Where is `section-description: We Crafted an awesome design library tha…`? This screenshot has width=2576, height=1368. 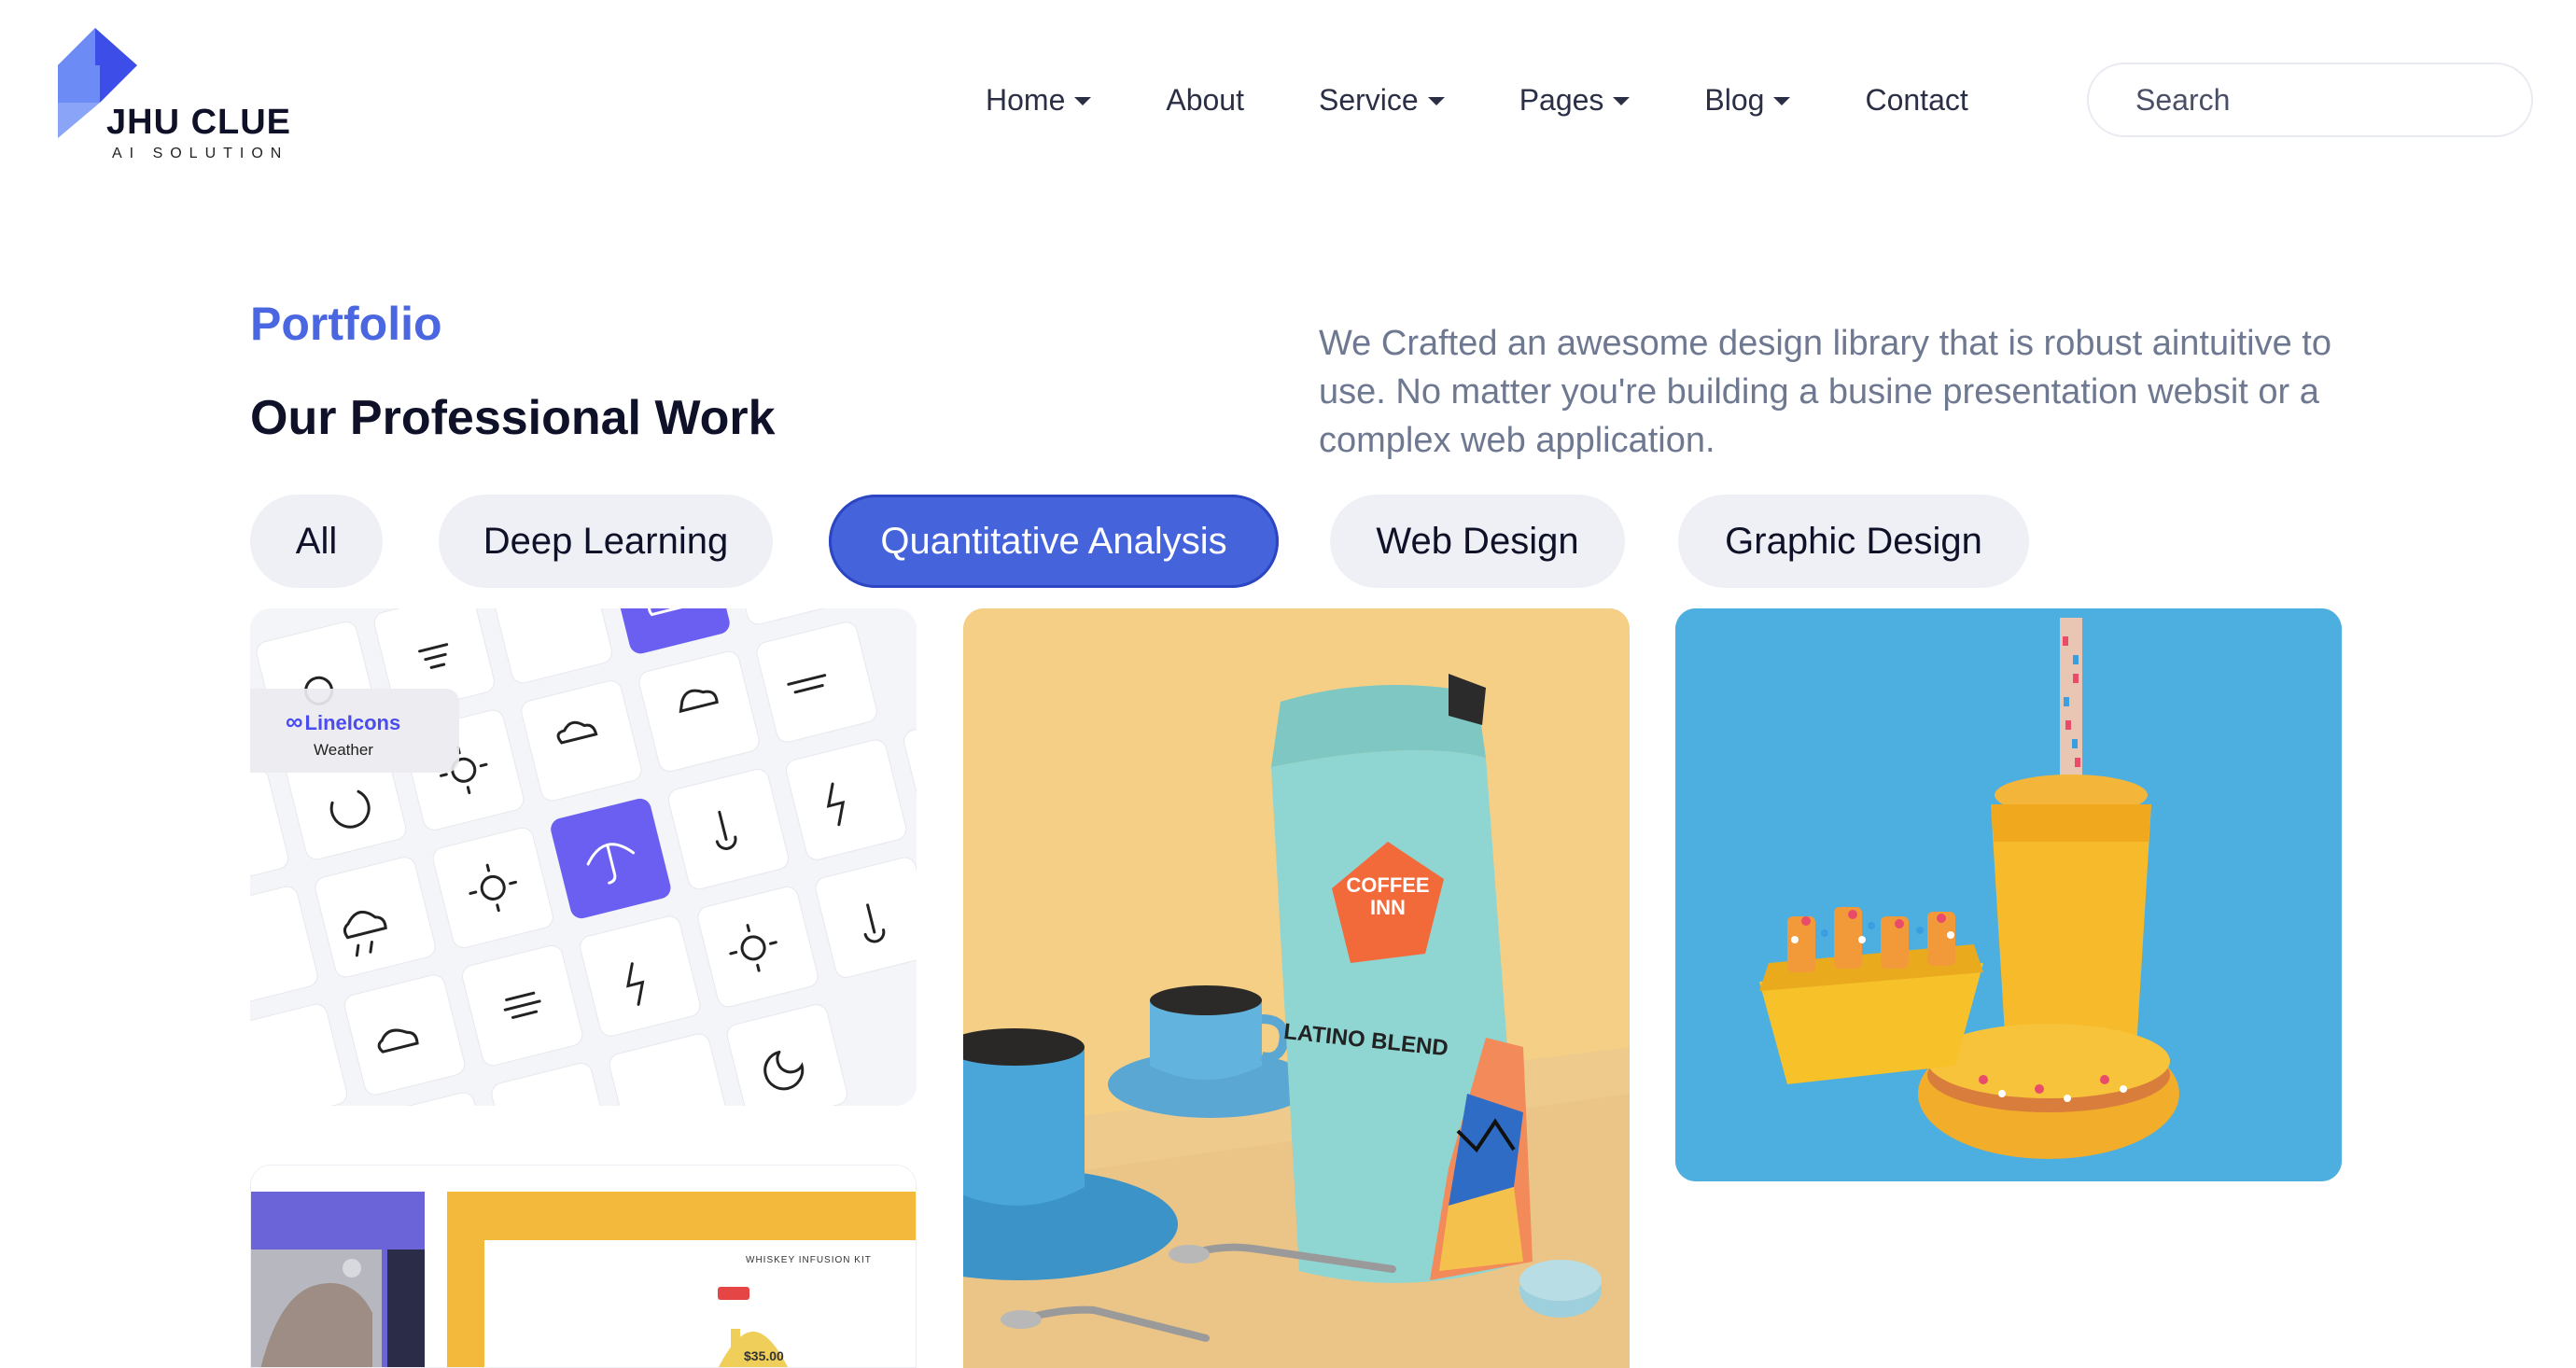 section-description: We Crafted an awesome design library tha… is located at coordinates (1825, 392).